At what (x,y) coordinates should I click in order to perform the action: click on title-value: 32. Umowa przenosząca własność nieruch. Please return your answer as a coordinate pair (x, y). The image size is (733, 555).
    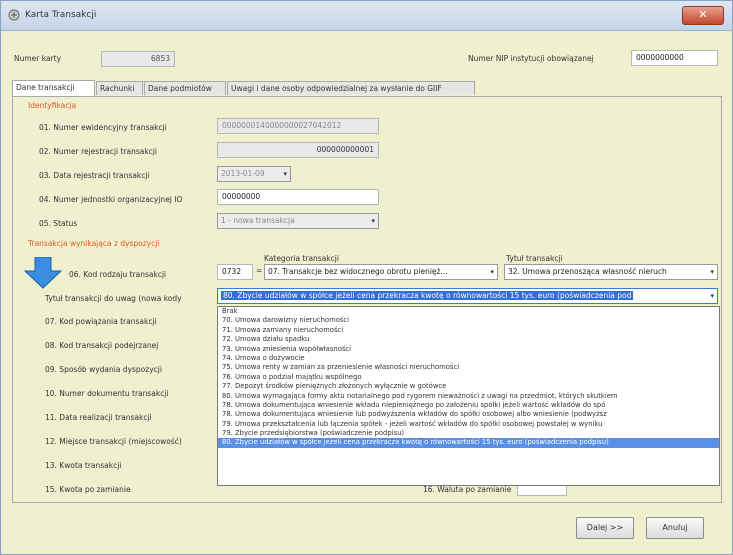
    Looking at the image, I should click on (587, 271).